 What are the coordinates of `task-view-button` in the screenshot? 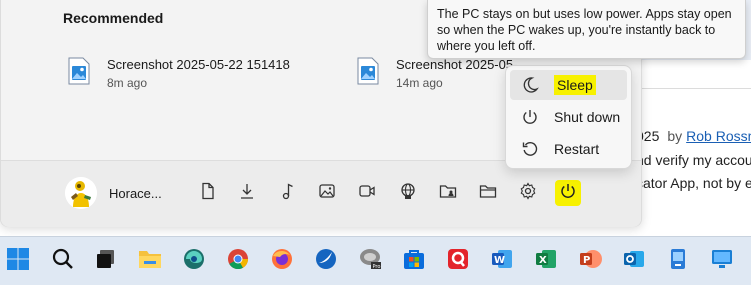 It's located at (106, 261).